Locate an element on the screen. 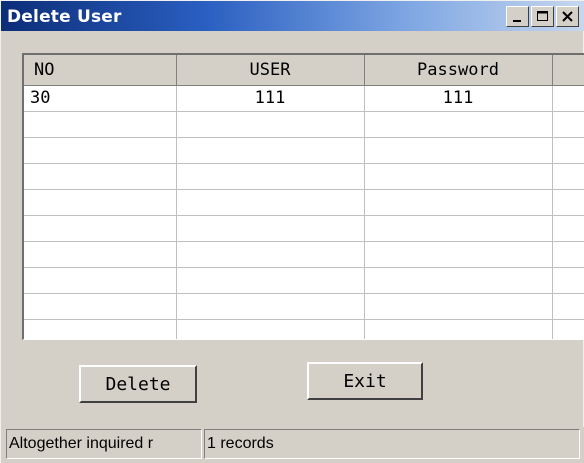  status-bar: Altogether inquired r 1 records is located at coordinates (292, 445).